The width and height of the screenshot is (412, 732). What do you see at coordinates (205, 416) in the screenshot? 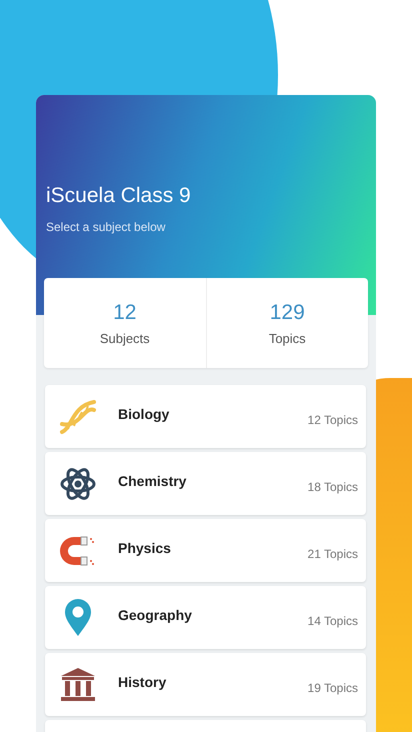
I see `subject-row: Biology 12 Topics` at bounding box center [205, 416].